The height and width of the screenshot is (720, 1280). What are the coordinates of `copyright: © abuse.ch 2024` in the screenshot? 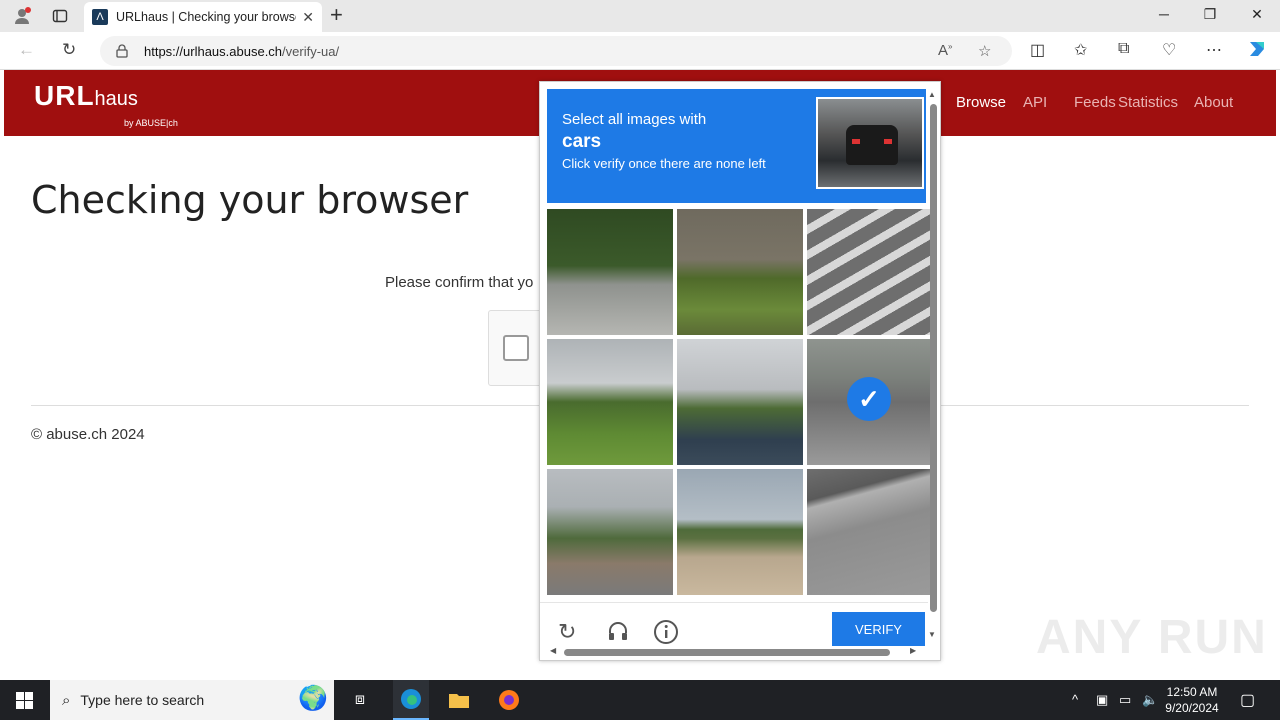 It's located at (88, 434).